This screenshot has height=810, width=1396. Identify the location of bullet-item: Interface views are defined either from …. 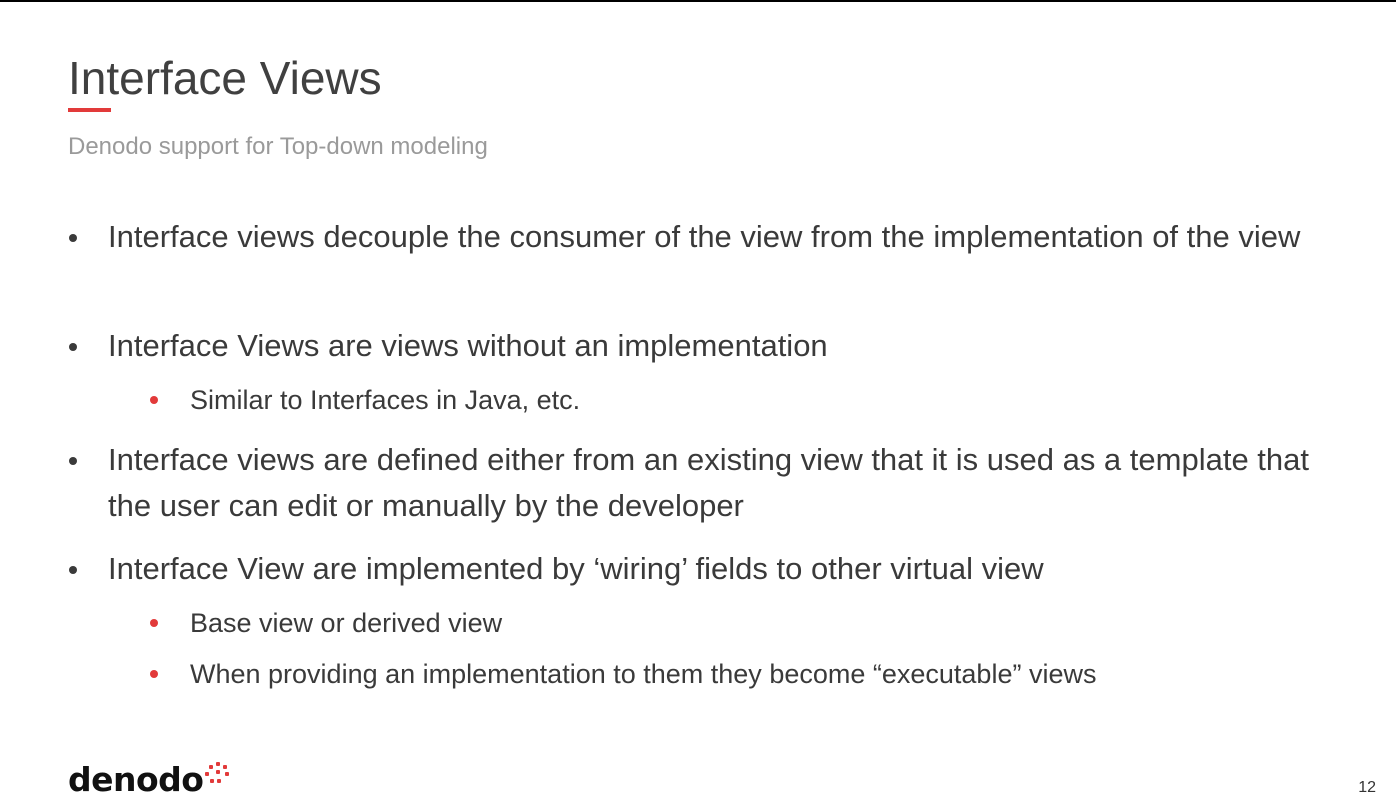
(709, 482).